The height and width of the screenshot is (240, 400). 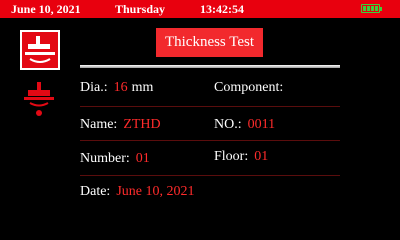 I want to click on thickness-probe-icon, so click(x=40, y=50).